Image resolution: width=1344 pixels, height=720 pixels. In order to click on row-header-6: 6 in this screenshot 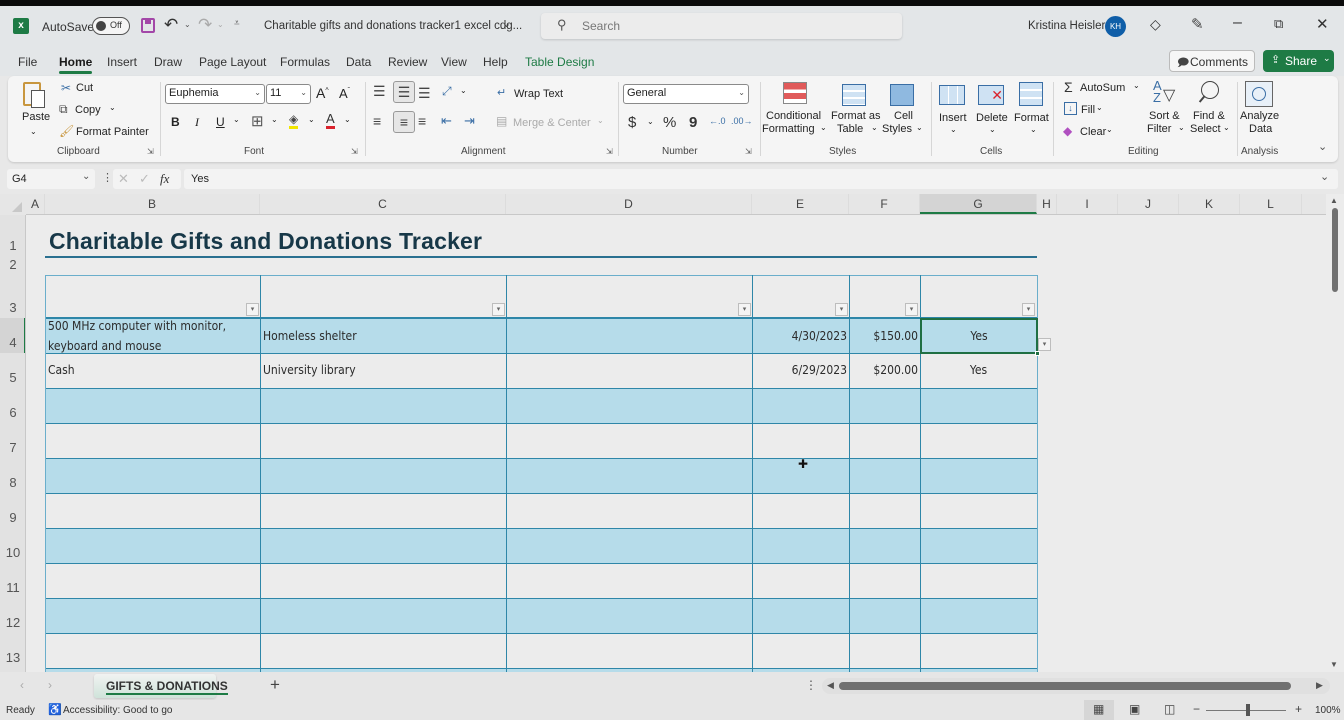, I will do `click(14, 412)`.